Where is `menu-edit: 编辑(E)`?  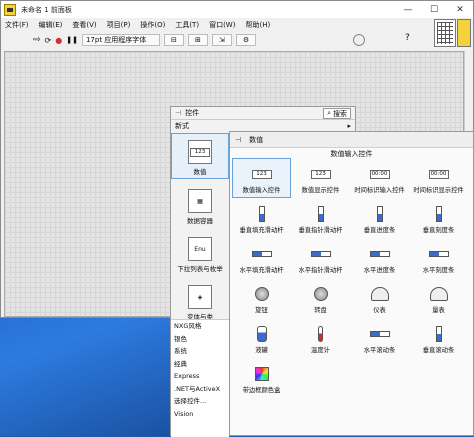
menu-edit: 编辑(E) is located at coordinates (51, 25).